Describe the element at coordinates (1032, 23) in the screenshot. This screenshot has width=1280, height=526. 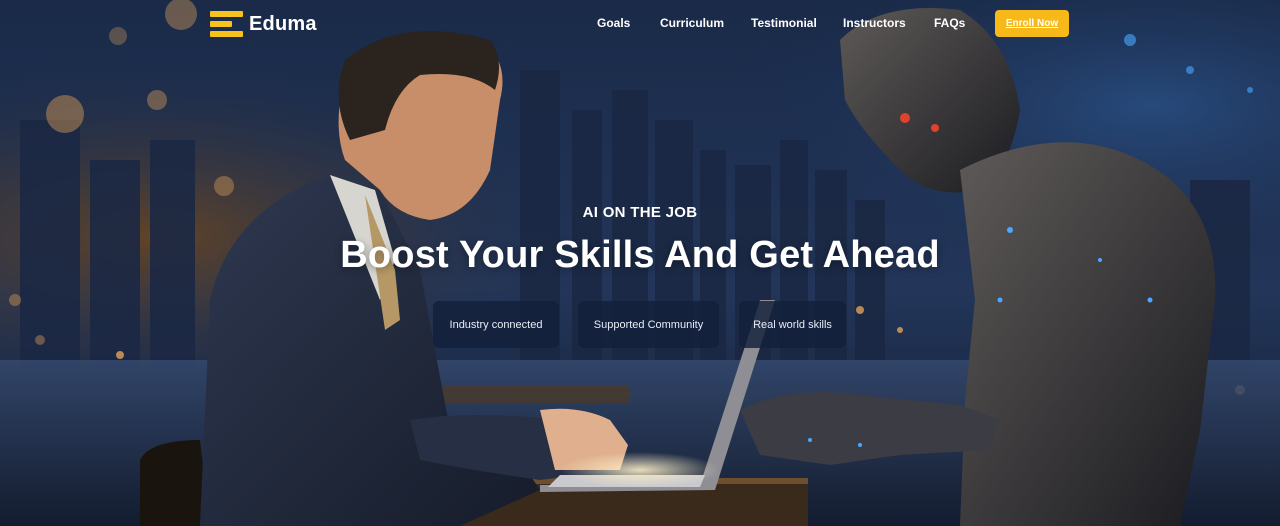
I see `enroll-now-button: Enroll Now` at that location.